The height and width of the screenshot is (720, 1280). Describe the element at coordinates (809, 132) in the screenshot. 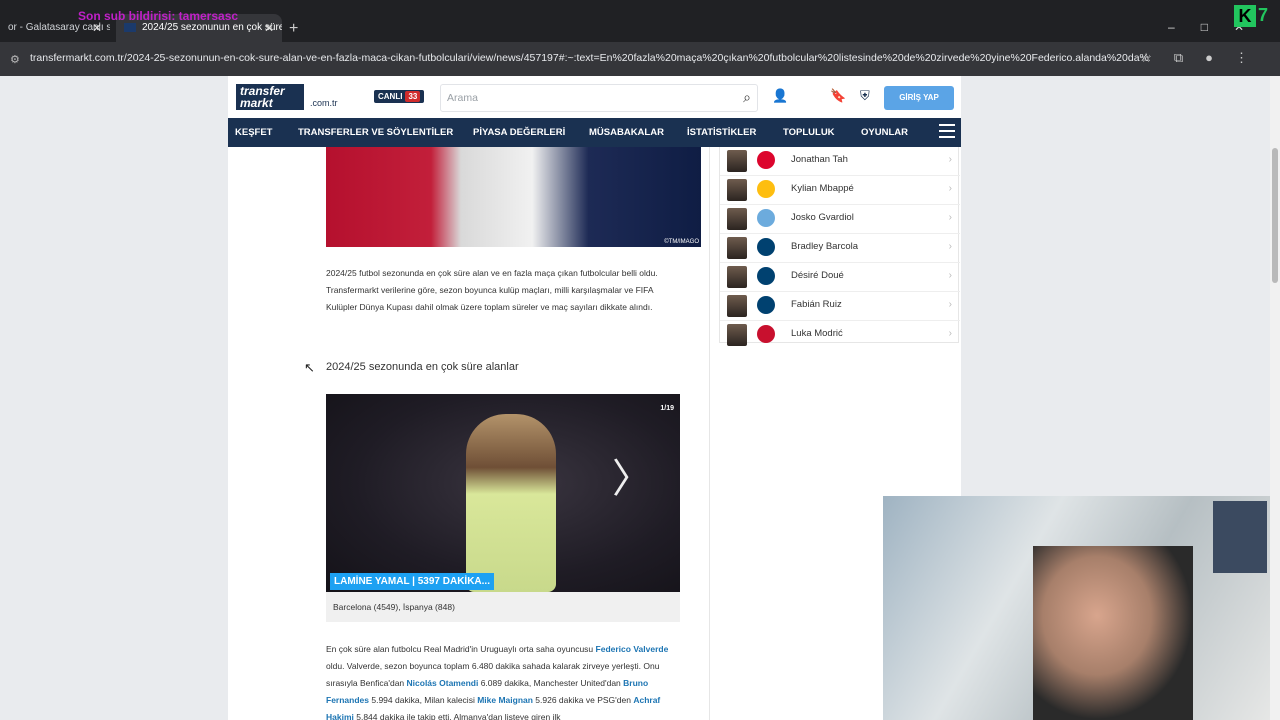

I see `nav-item-topluluk: TOPLULUK` at that location.